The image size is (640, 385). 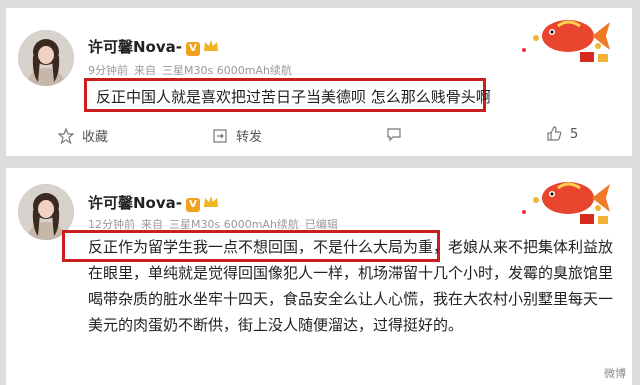 I want to click on repost-label: 转发, so click(x=249, y=137).